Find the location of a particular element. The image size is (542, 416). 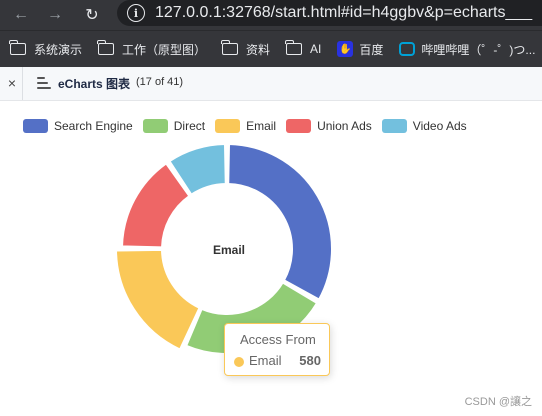

close-icon: × is located at coordinates (12, 83).